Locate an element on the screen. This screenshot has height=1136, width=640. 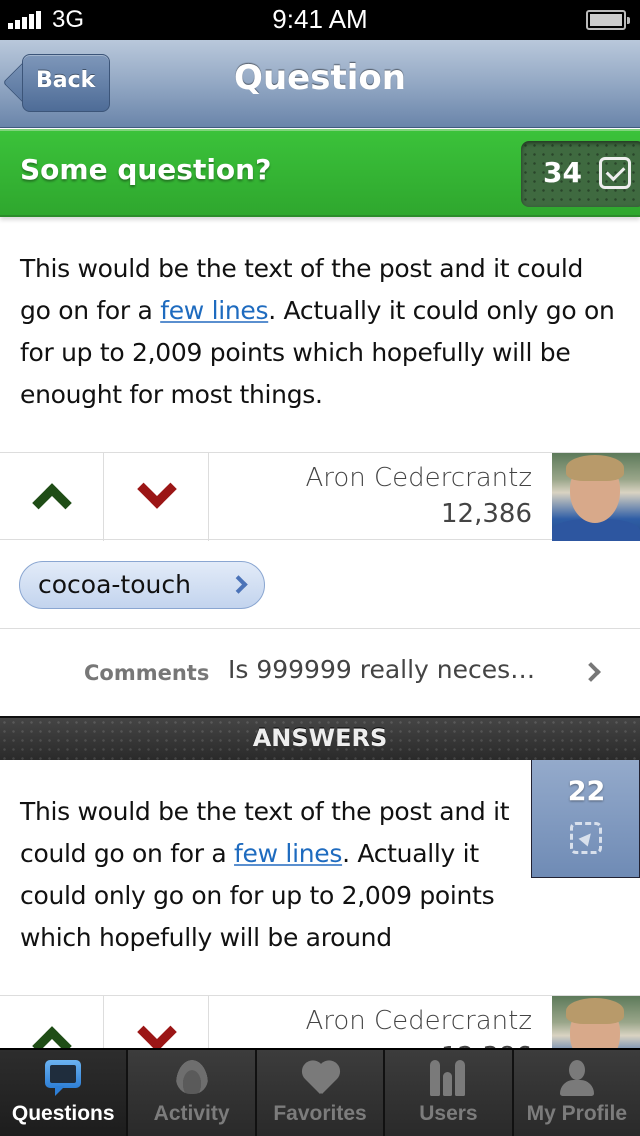
tab-users: Users is located at coordinates (449, 1093).